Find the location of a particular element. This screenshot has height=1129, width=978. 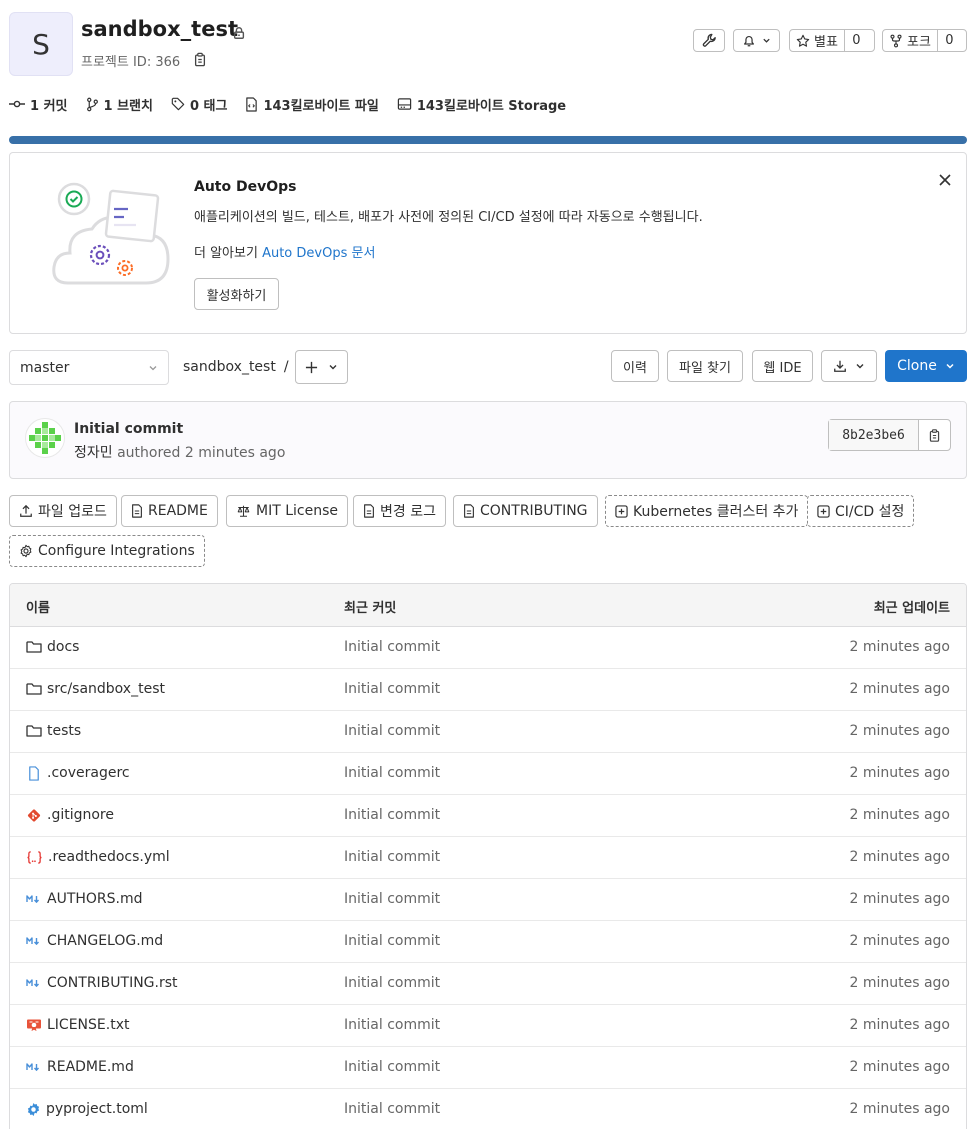

file-name: src/sandbox_test is located at coordinates (106, 689).